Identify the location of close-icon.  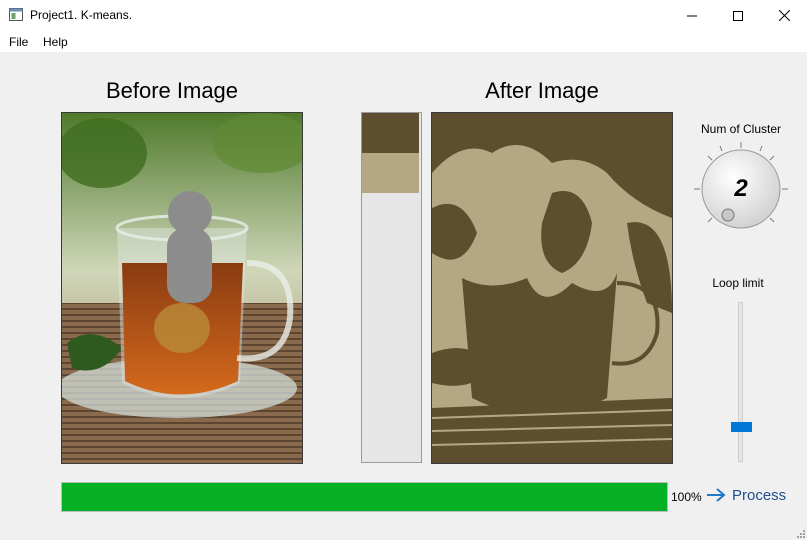
(784, 15).